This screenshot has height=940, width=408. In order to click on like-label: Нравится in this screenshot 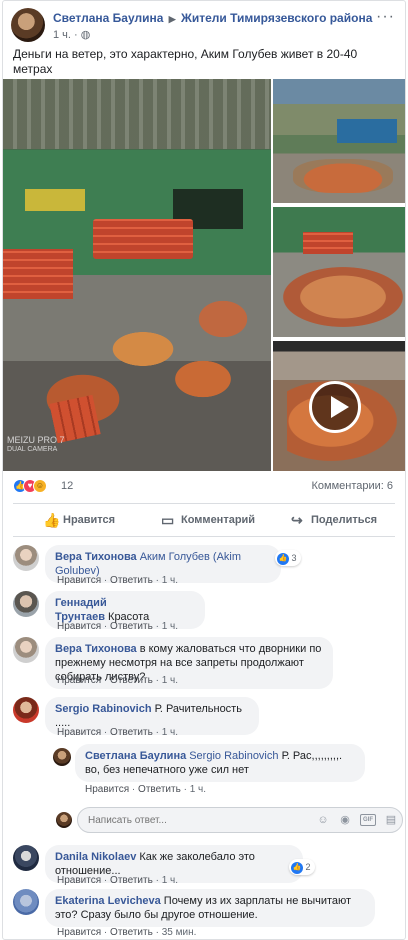, I will do `click(89, 520)`.